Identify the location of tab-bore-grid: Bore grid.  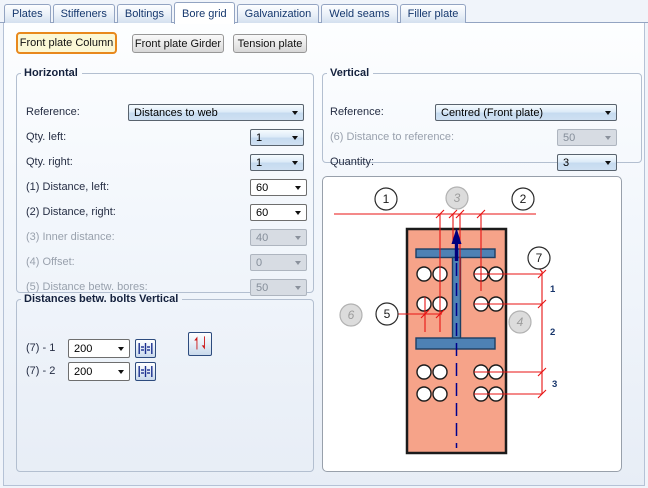
(204, 13).